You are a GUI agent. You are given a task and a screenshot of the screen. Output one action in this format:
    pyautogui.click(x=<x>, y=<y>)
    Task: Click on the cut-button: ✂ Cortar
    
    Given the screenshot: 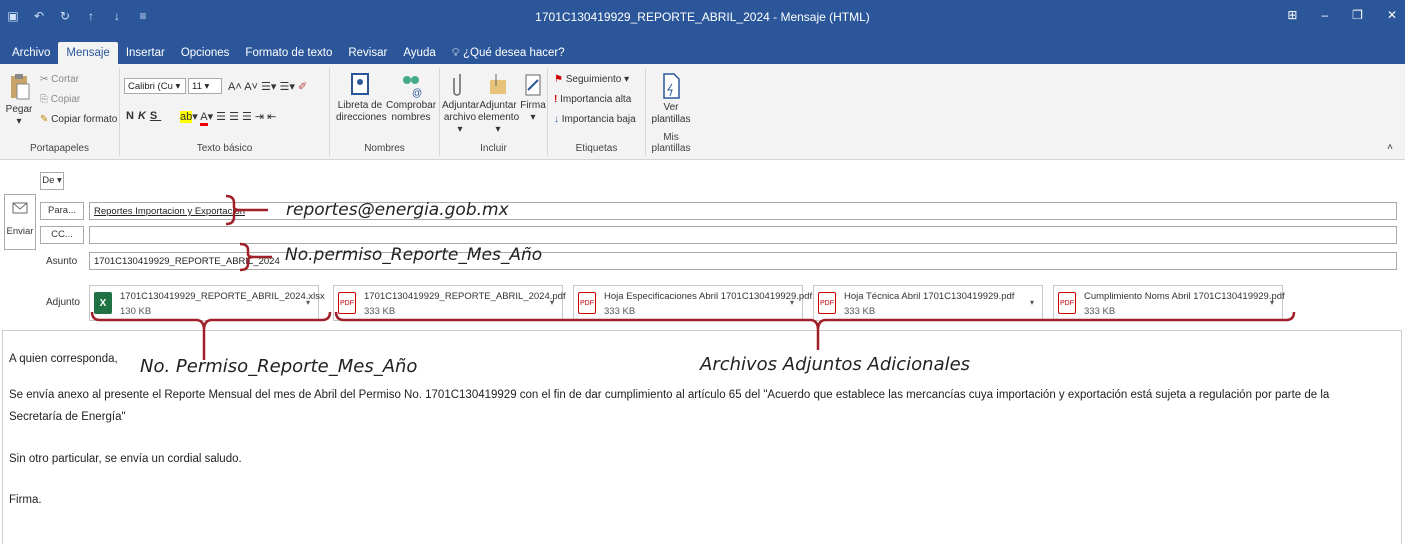 What is the action you would take?
    pyautogui.click(x=59, y=79)
    